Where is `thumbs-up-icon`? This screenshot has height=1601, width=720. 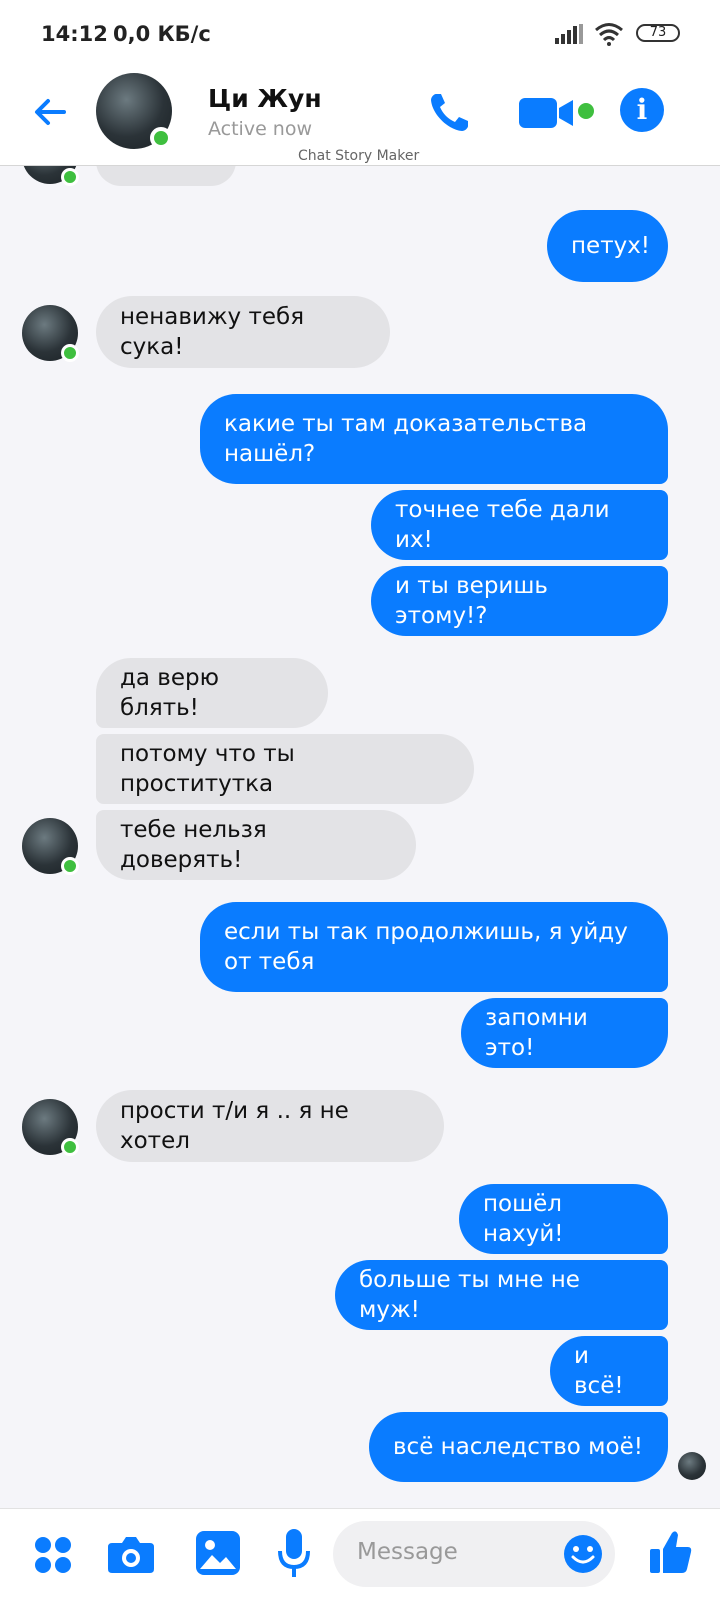 thumbs-up-icon is located at coordinates (671, 1552).